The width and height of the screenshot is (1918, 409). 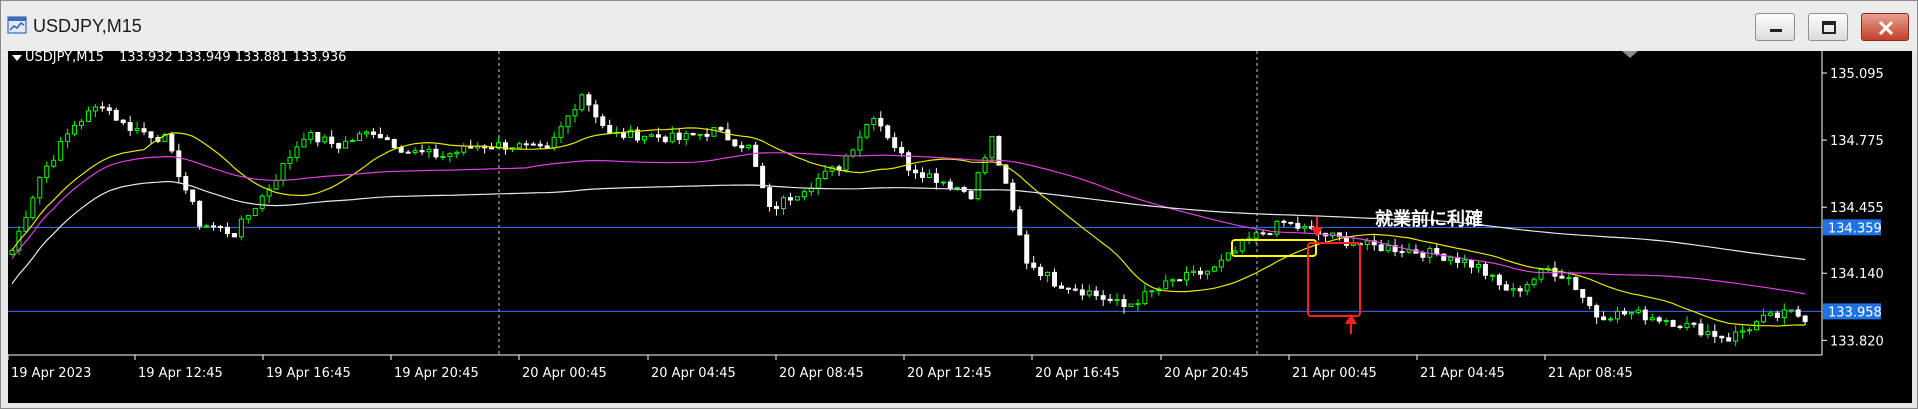 What do you see at coordinates (1775, 27) in the screenshot?
I see `minimize-button` at bounding box center [1775, 27].